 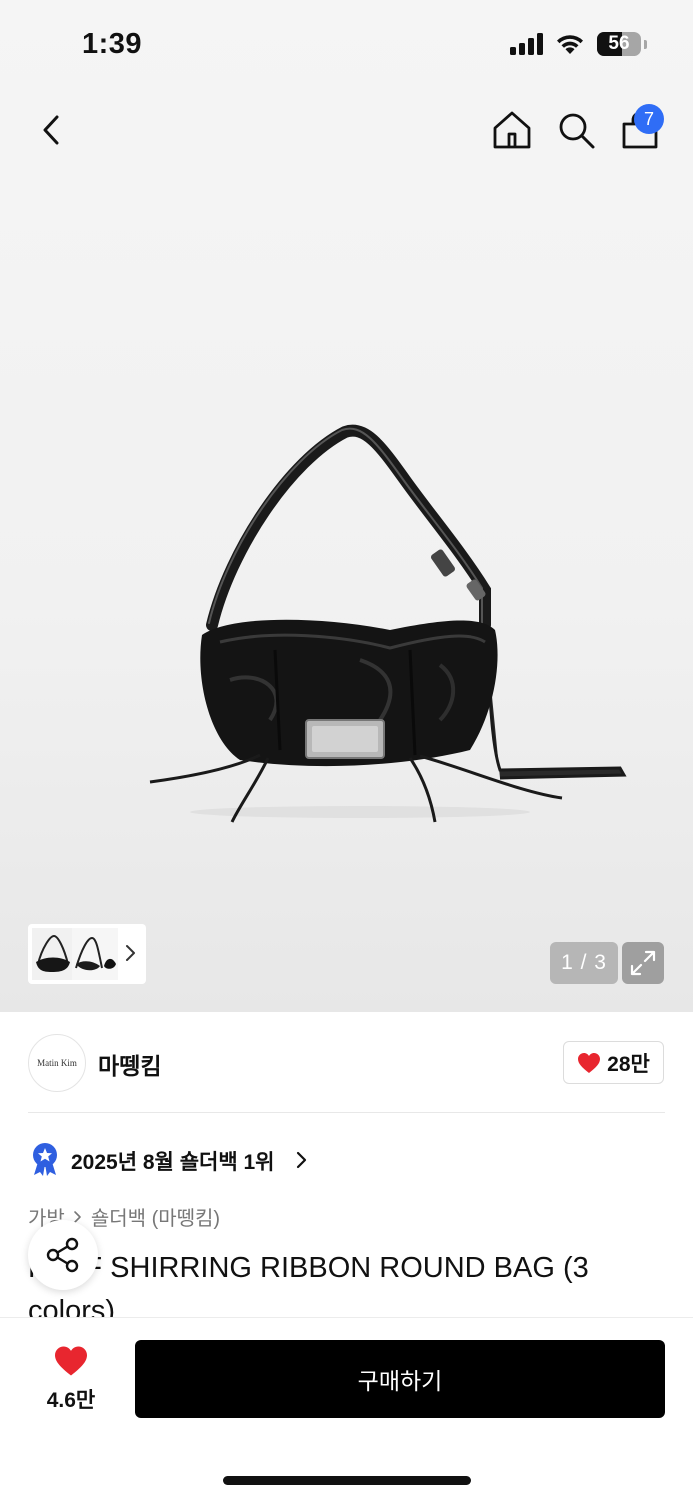 What do you see at coordinates (52, 130) in the screenshot?
I see `back-chevron-icon` at bounding box center [52, 130].